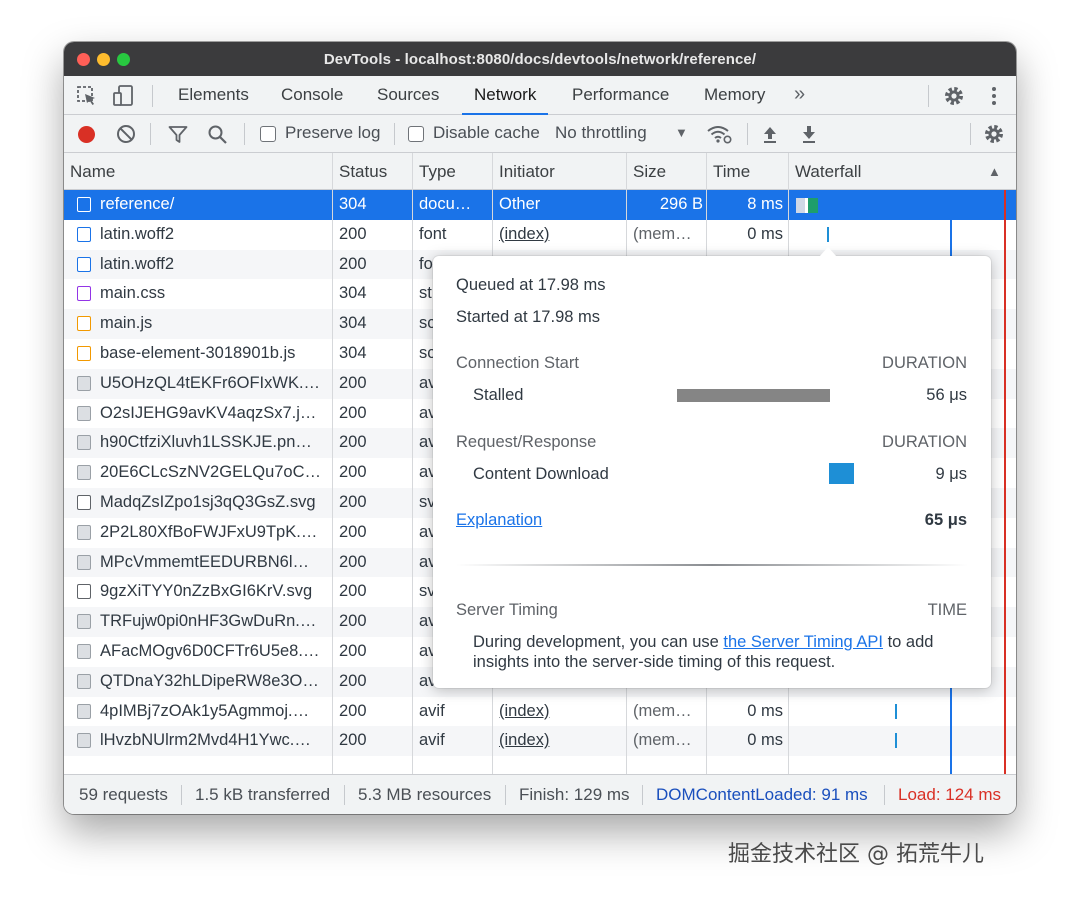 The image size is (1080, 898). Describe the element at coordinates (123, 59) in the screenshot. I see `zoom-window-button` at that location.